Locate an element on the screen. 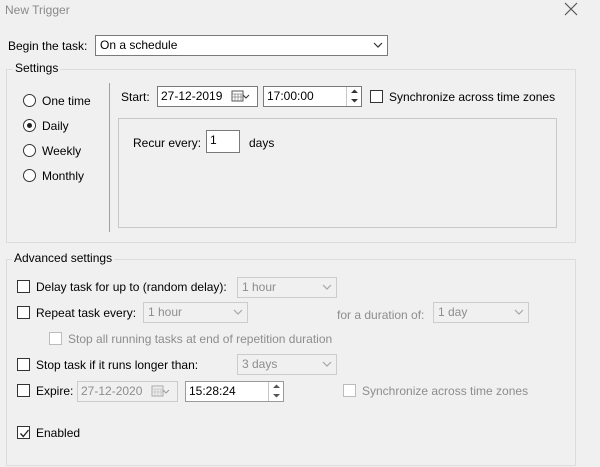  delay-value: 1 hour is located at coordinates (259, 287).